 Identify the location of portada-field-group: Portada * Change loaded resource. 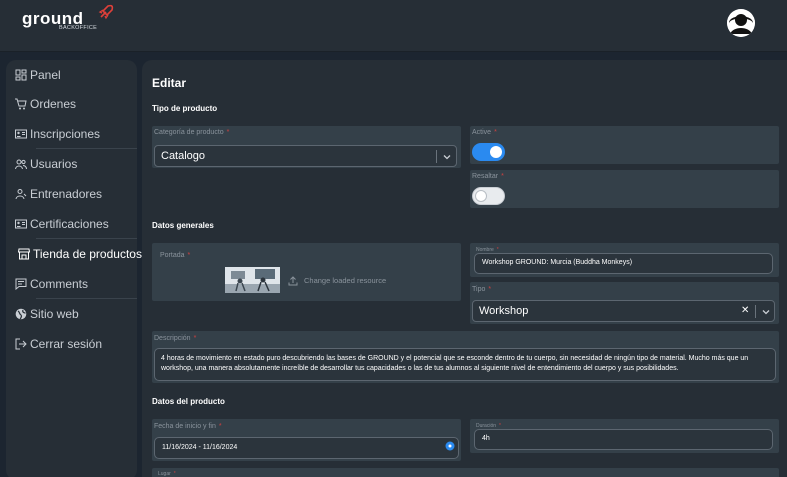
(306, 272).